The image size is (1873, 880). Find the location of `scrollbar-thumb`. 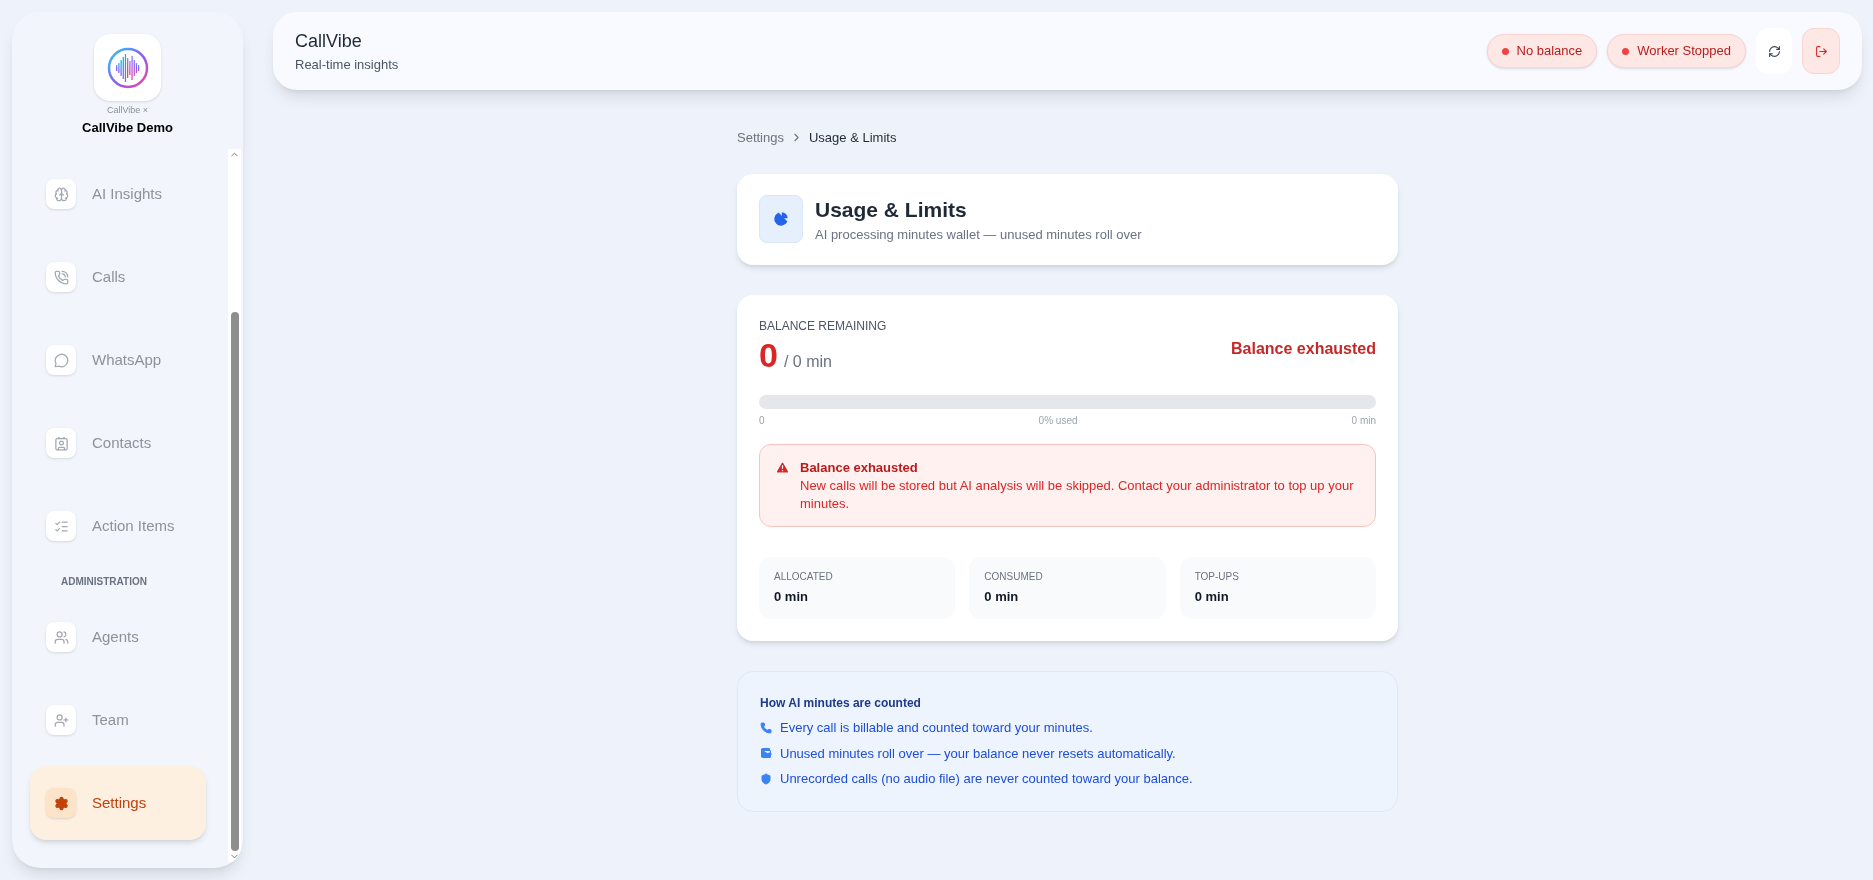

scrollbar-thumb is located at coordinates (234, 581).